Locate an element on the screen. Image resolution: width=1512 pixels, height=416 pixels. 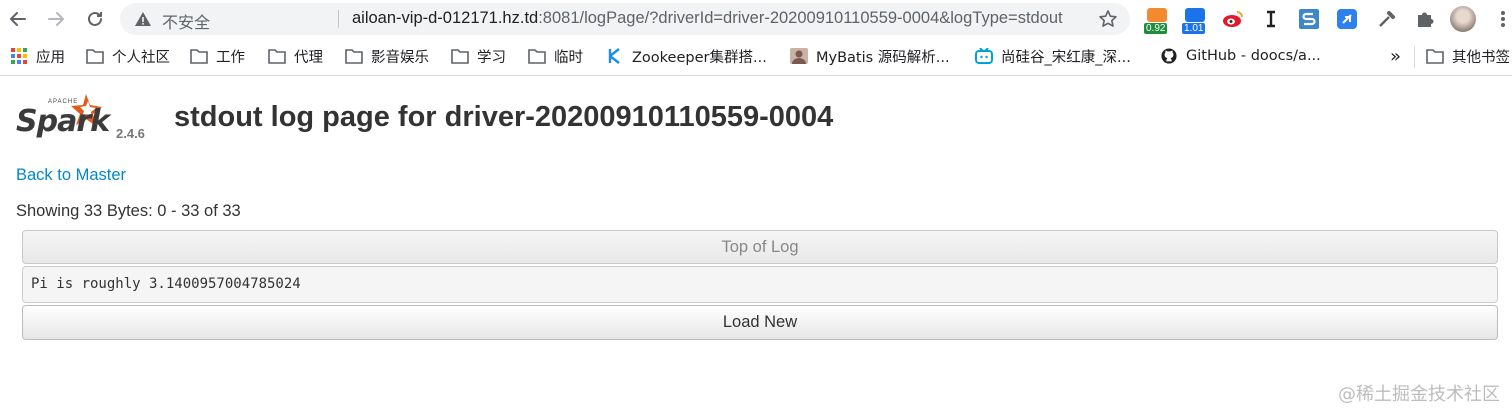
bookmark-folder-other: 其他书签 is located at coordinates (1468, 56).